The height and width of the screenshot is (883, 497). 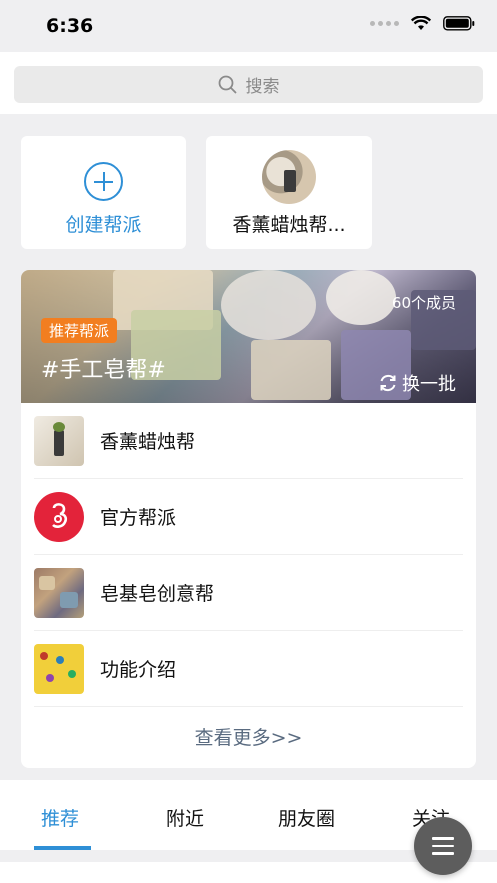 What do you see at coordinates (289, 177) in the screenshot?
I see `group-avatar` at bounding box center [289, 177].